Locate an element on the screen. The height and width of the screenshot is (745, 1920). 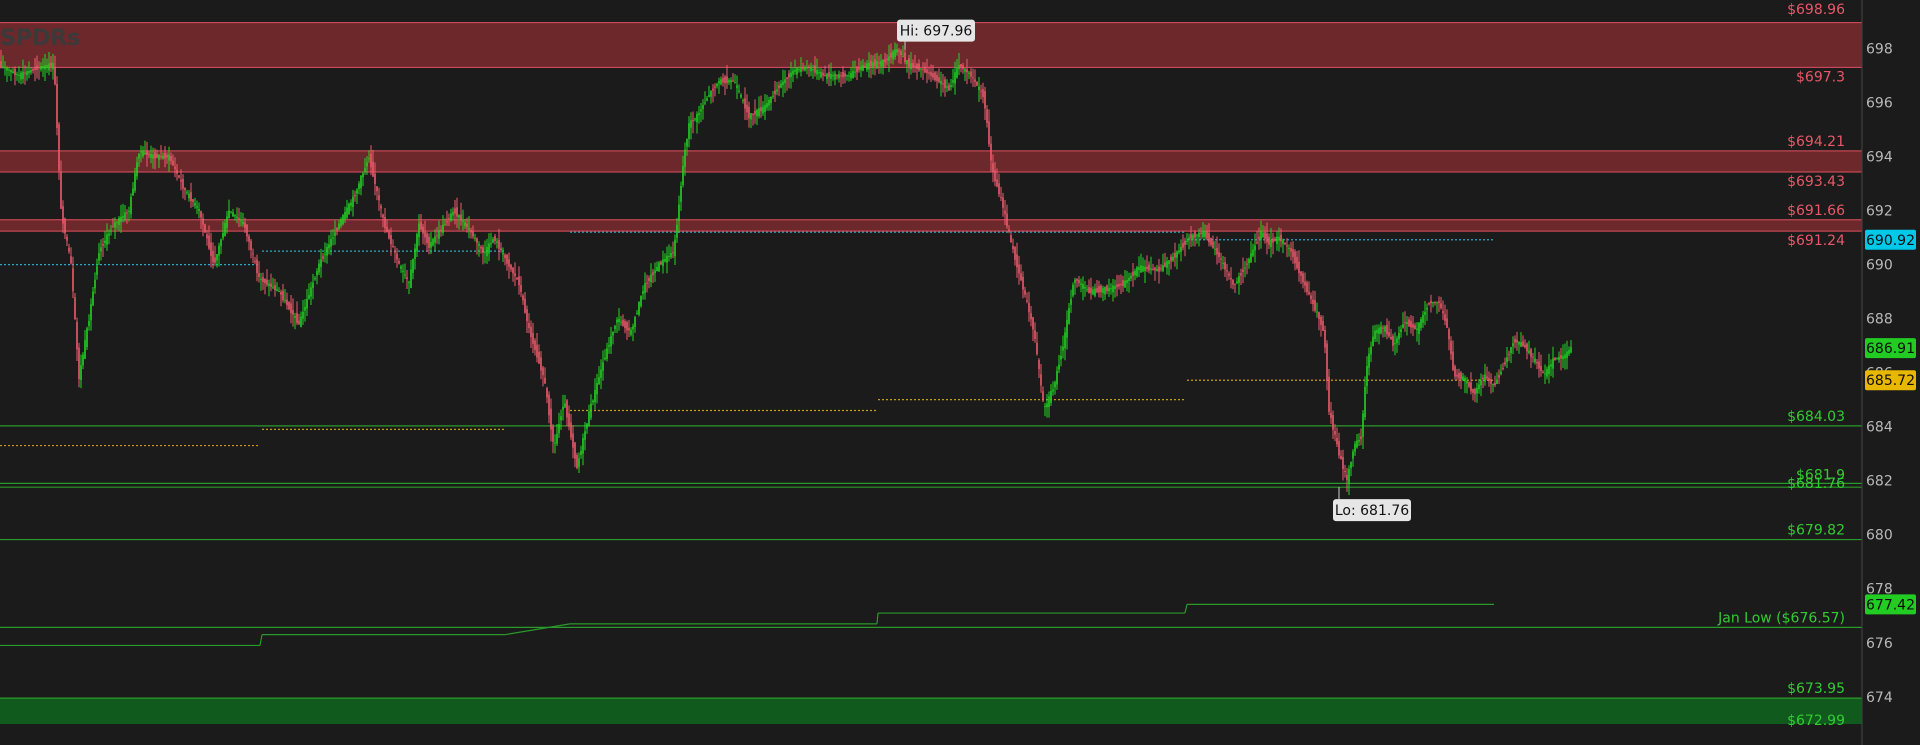
y-tick-label: 688 is located at coordinates (1879, 320).